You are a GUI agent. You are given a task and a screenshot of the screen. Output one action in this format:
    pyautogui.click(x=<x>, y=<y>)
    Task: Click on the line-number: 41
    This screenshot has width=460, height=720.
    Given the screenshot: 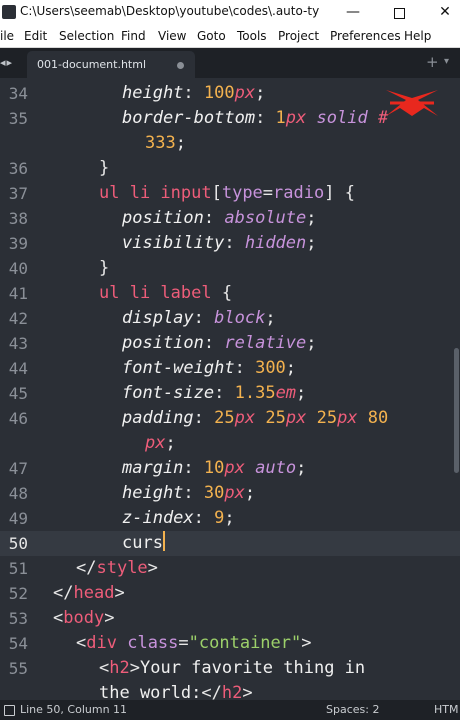 What is the action you would take?
    pyautogui.click(x=18, y=293)
    